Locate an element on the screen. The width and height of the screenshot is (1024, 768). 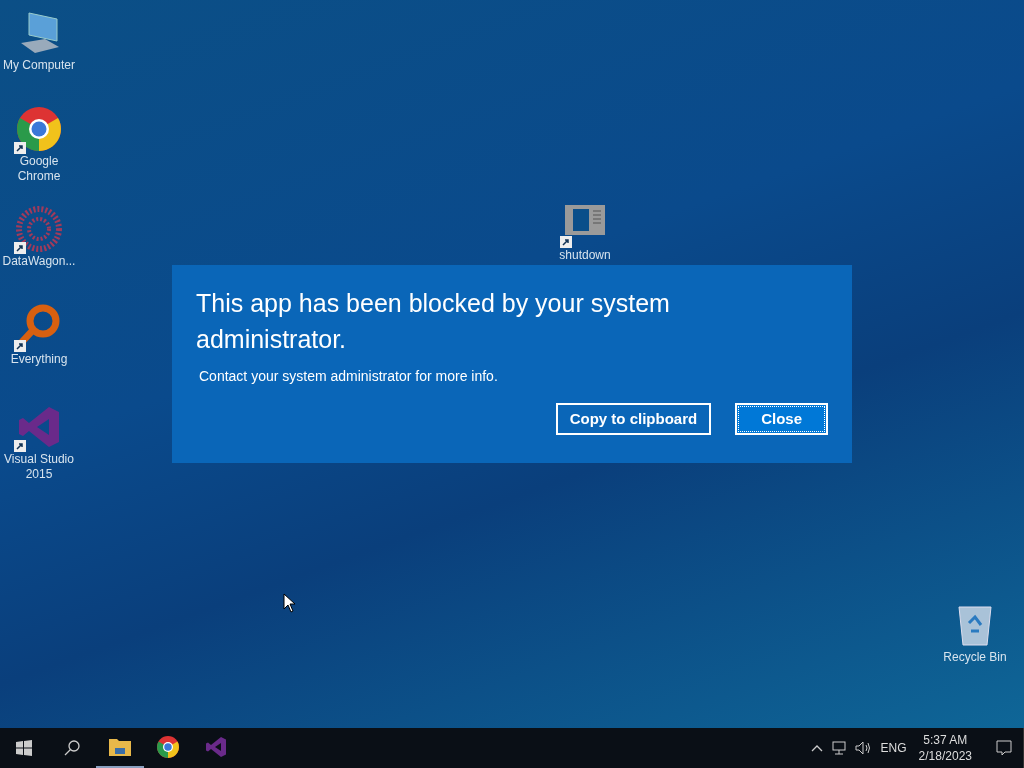
speaker-icon is located at coordinates (862, 748).